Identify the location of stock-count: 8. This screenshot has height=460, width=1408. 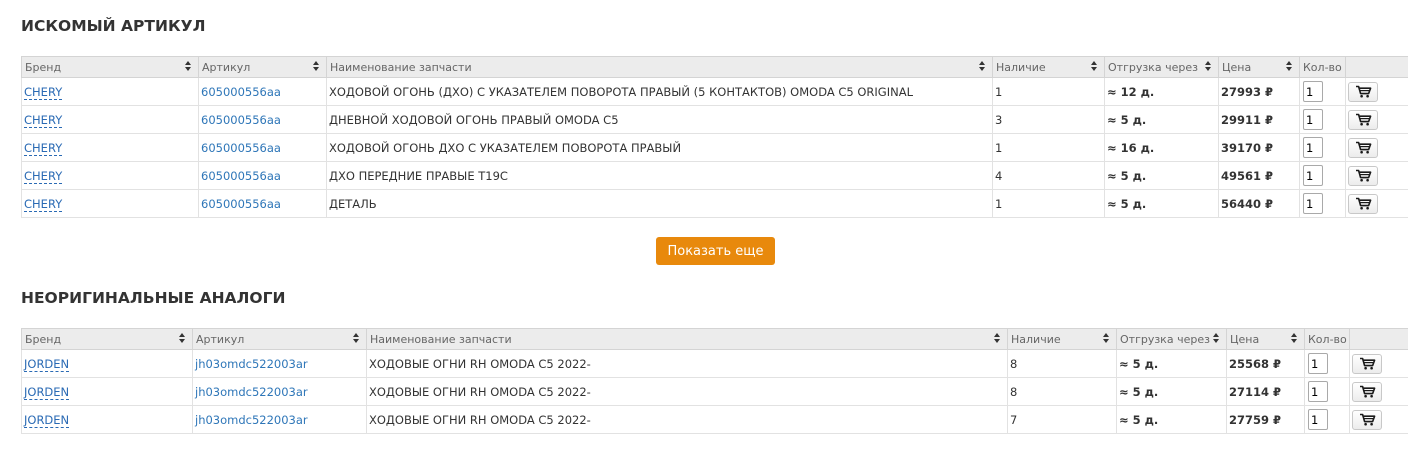
(1062, 391).